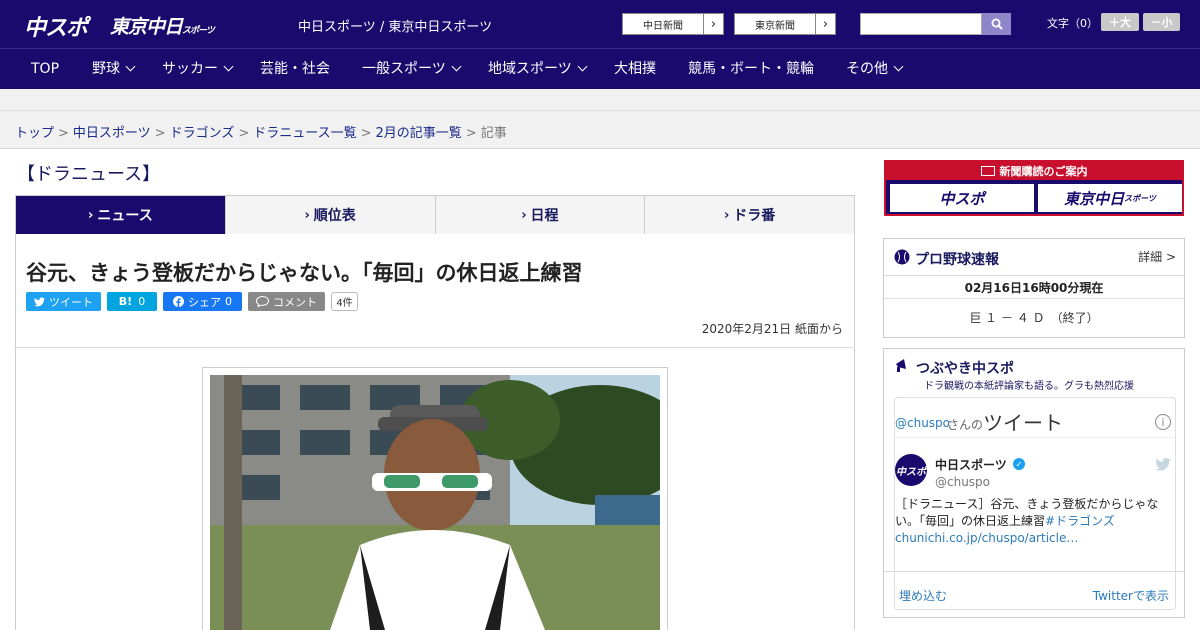  Describe the element at coordinates (1161, 22) in the screenshot. I see `font-decrease-button: －小` at that location.